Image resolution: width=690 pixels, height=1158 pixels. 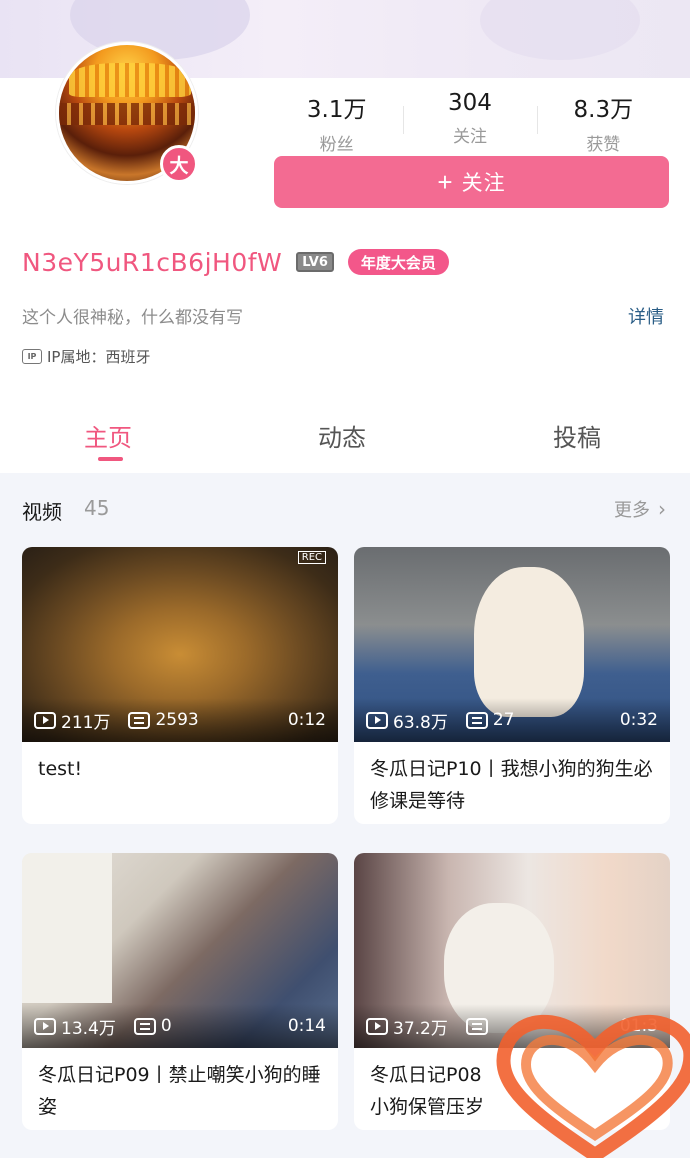 I want to click on view-count: 63.8万, so click(x=420, y=722).